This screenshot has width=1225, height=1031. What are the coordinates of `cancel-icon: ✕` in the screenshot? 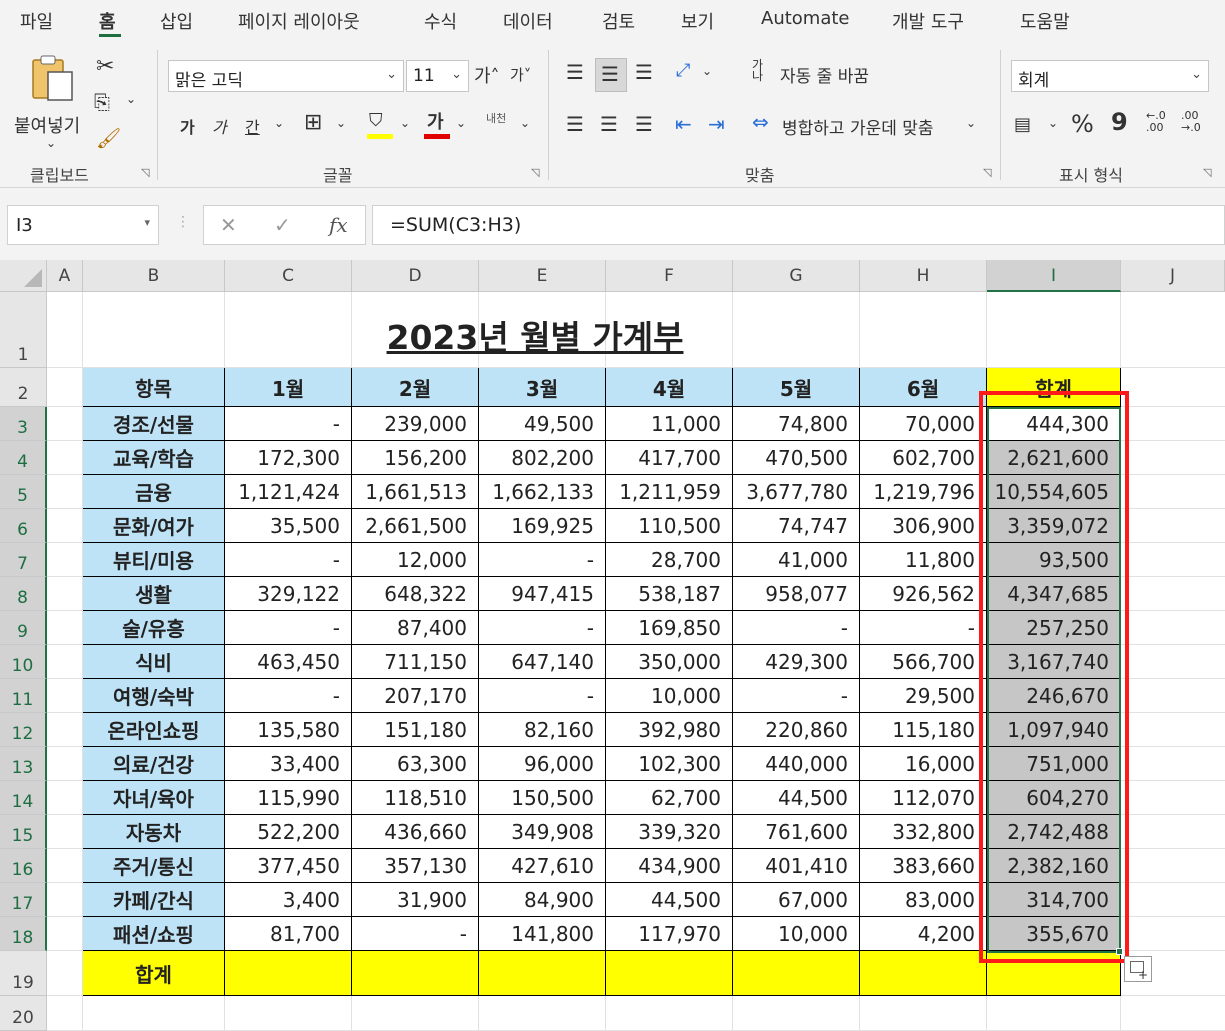 It's located at (228, 225).